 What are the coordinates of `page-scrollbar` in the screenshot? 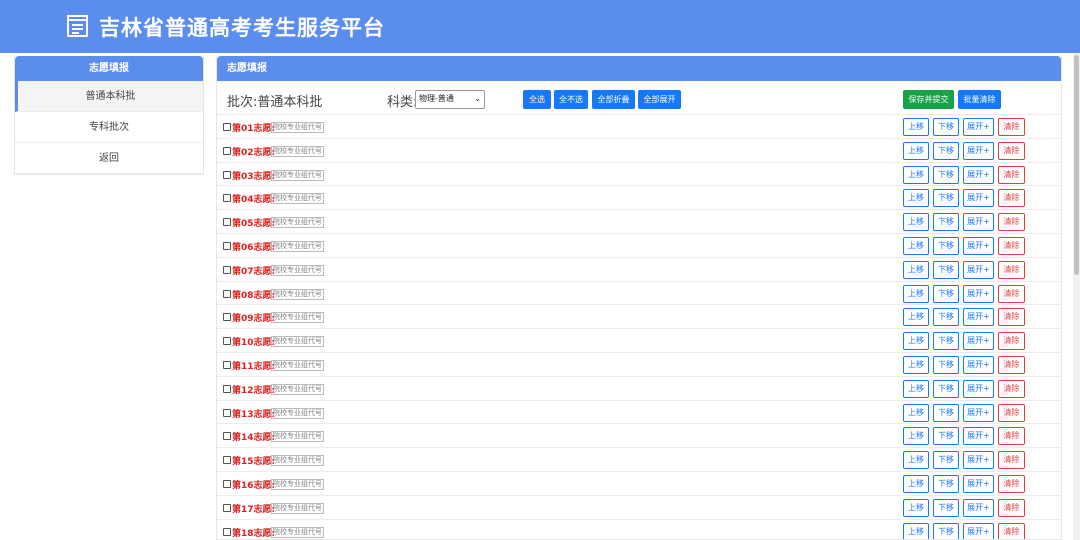 It's located at (1076, 296).